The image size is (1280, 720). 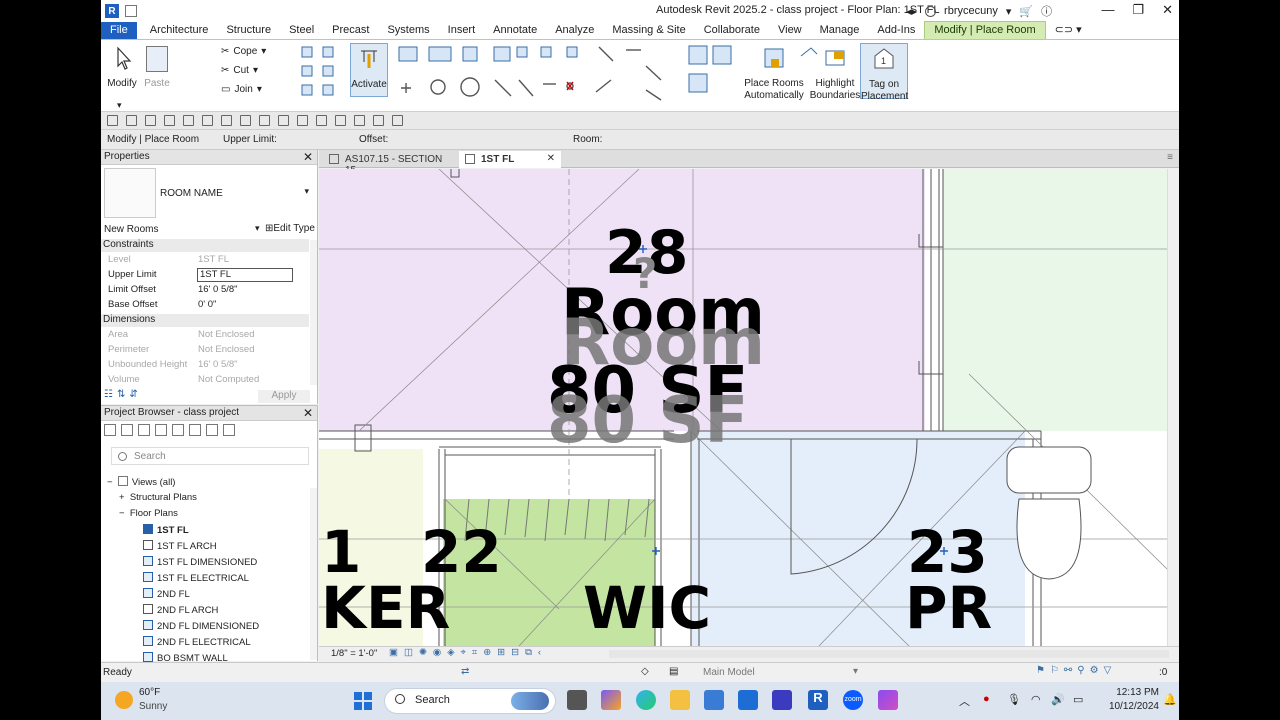 What do you see at coordinates (673, 671) in the screenshot?
I see `model-icon: ▤` at bounding box center [673, 671].